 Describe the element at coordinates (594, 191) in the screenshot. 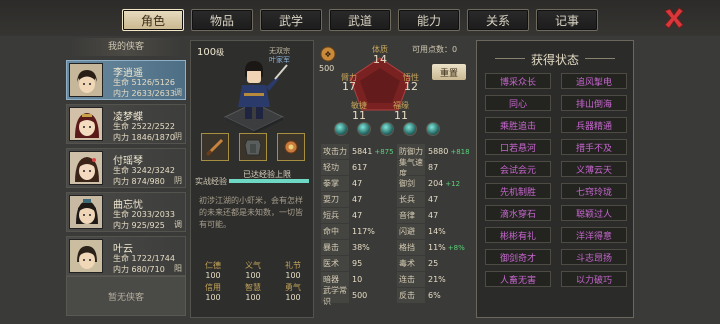

I see `status-item: 七窍玲珑` at that location.